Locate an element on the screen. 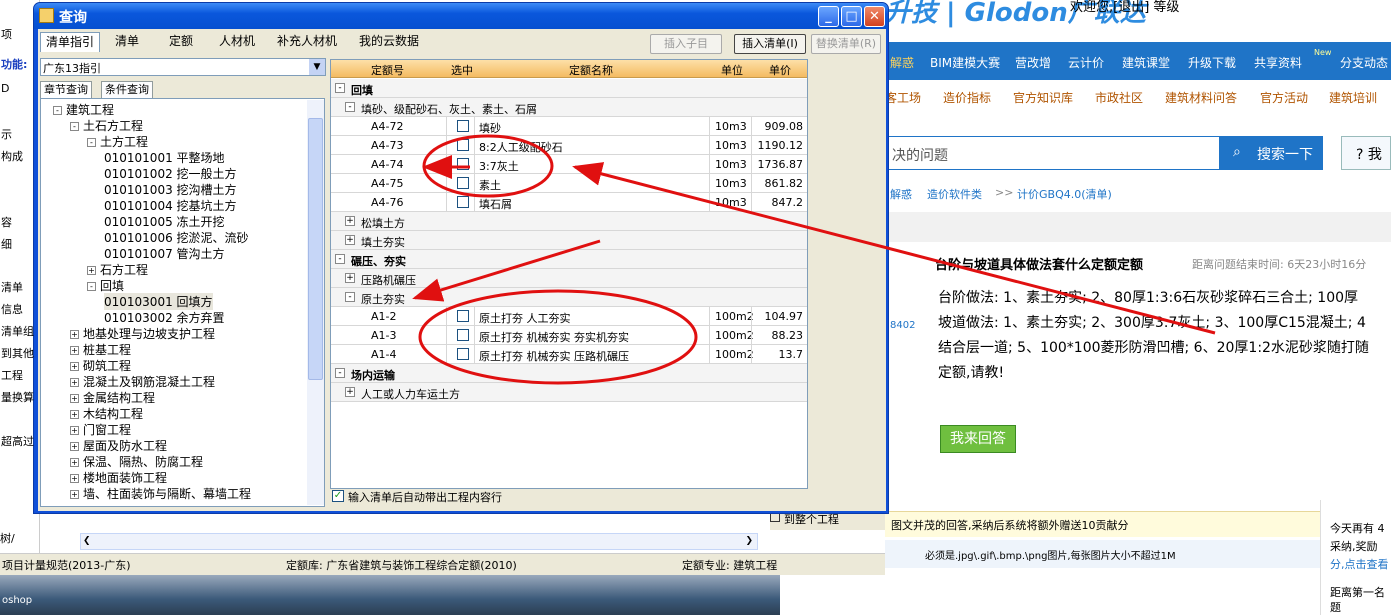 This screenshot has height=615, width=1391. nav-item: 分支动态 is located at coordinates (1364, 62).